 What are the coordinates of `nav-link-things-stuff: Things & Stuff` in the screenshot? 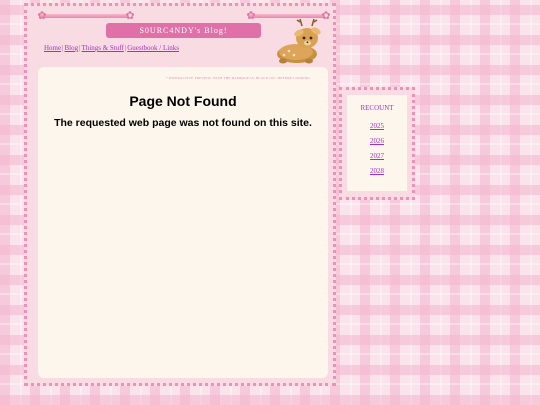 It's located at (103, 48).